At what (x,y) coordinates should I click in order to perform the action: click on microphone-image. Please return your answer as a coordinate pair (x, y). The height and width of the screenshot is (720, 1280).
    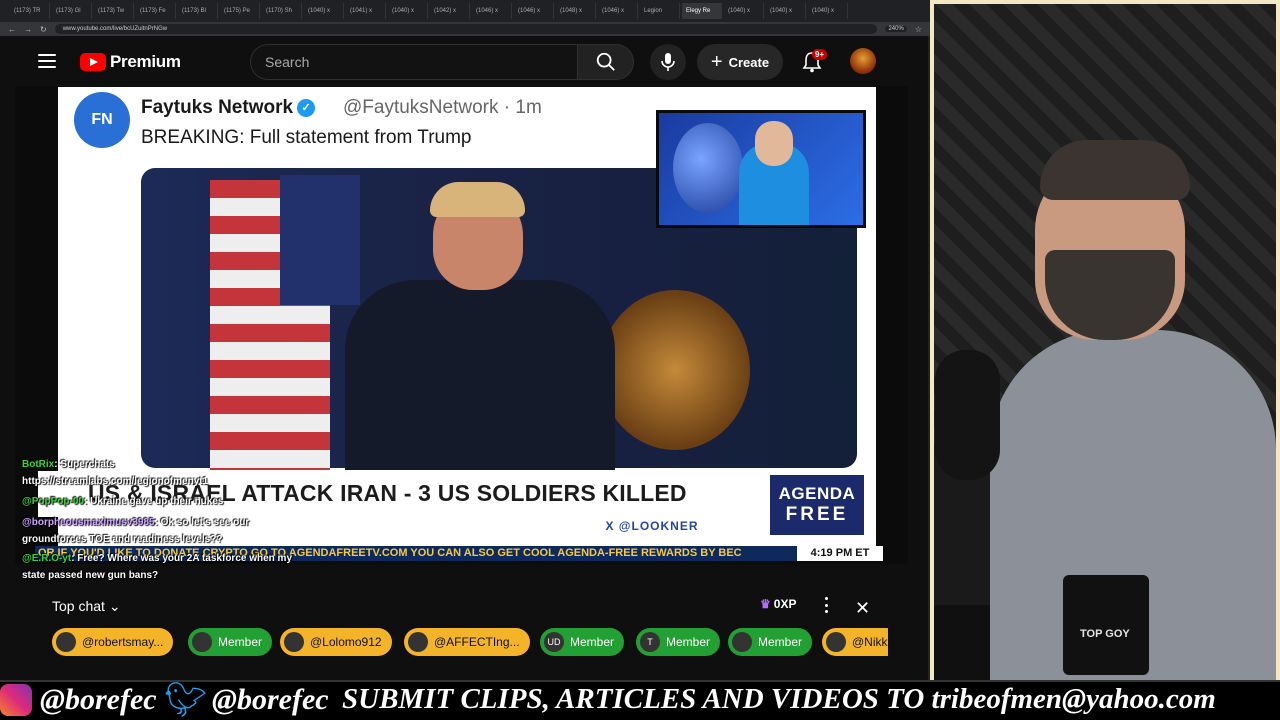
    Looking at the image, I should click on (967, 415).